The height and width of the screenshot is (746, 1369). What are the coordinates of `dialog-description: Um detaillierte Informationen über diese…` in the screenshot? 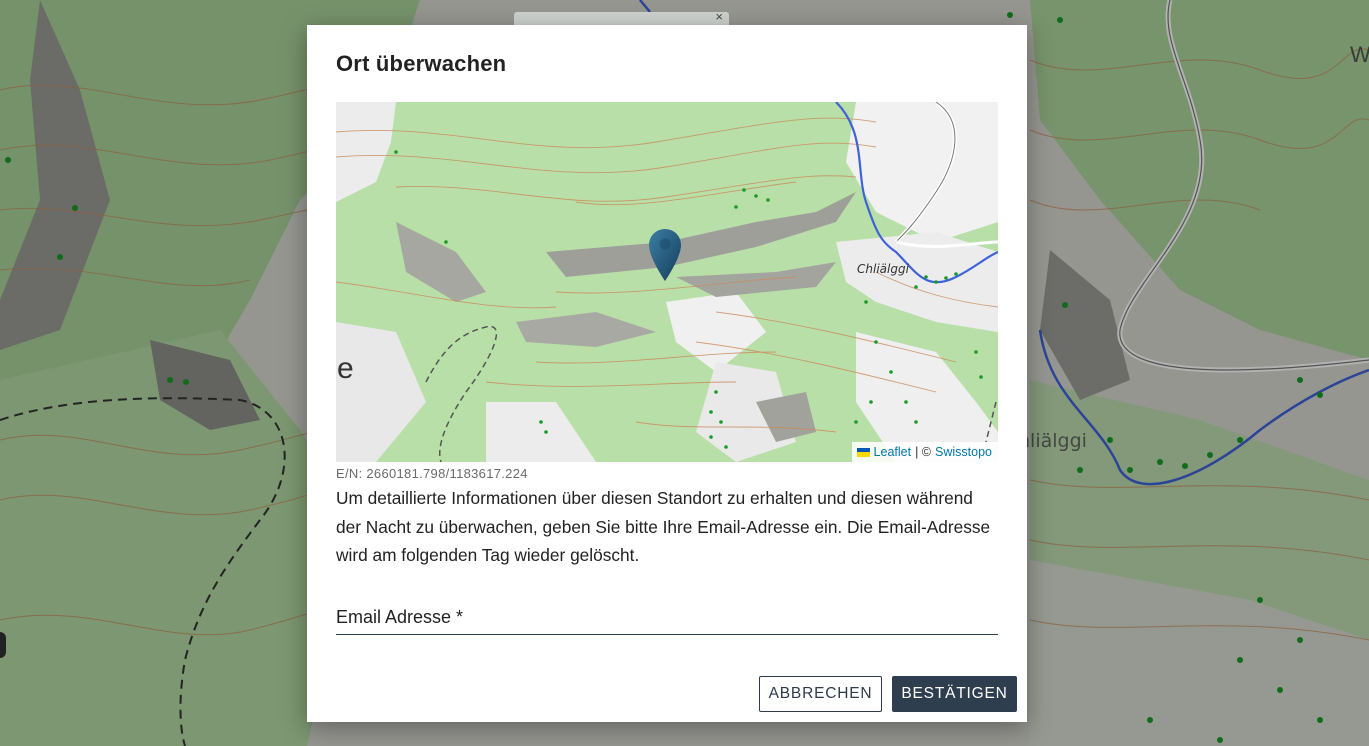 It's located at (663, 526).